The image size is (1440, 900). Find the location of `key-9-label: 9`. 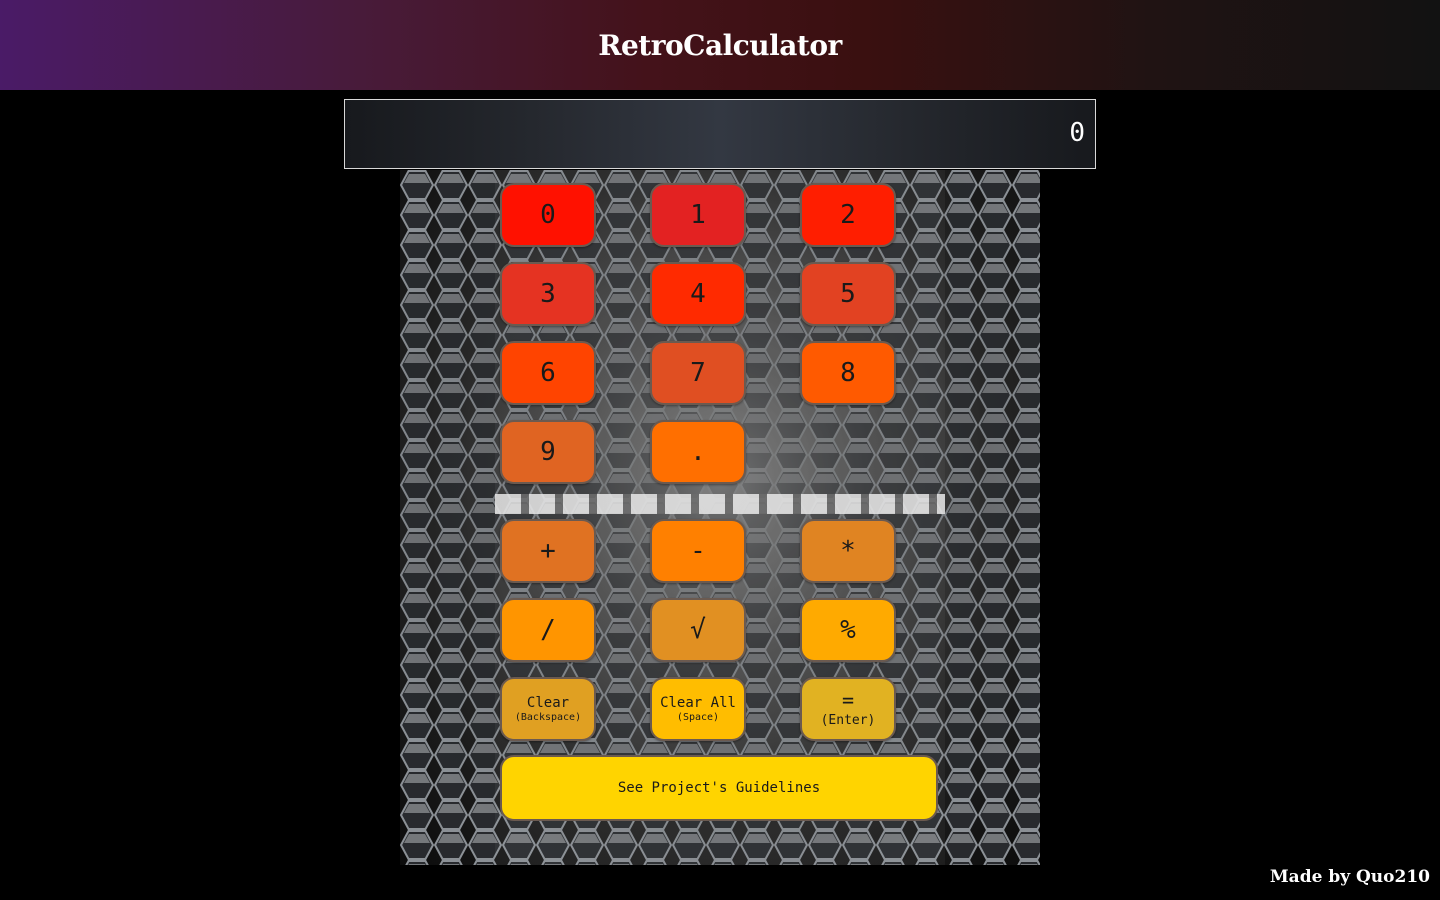

key-9-label: 9 is located at coordinates (548, 452).